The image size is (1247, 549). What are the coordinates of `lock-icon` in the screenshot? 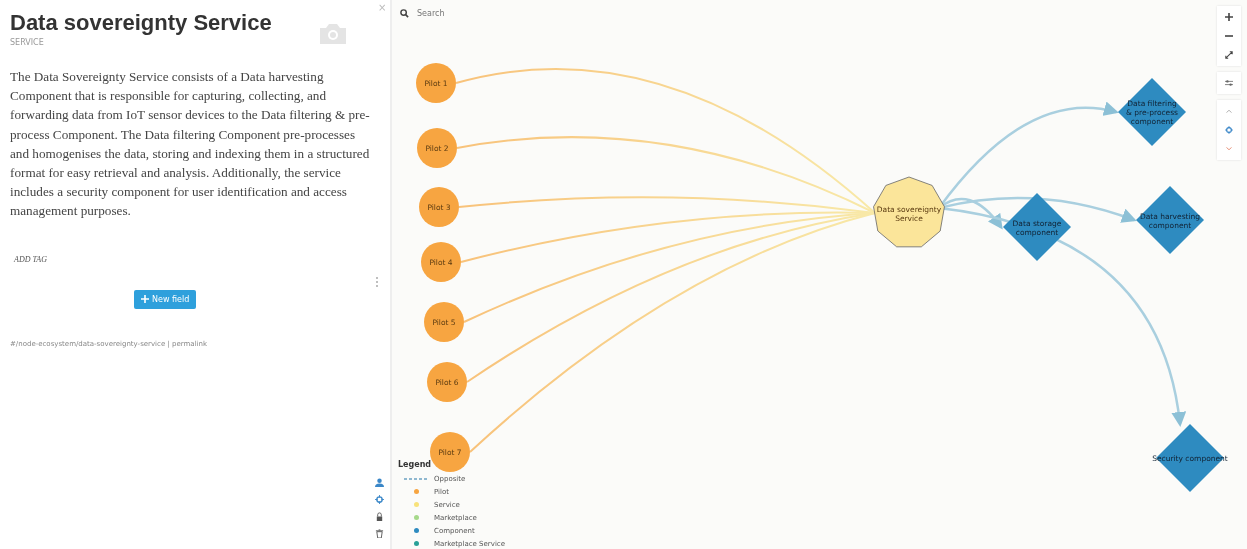 It's located at (379, 516).